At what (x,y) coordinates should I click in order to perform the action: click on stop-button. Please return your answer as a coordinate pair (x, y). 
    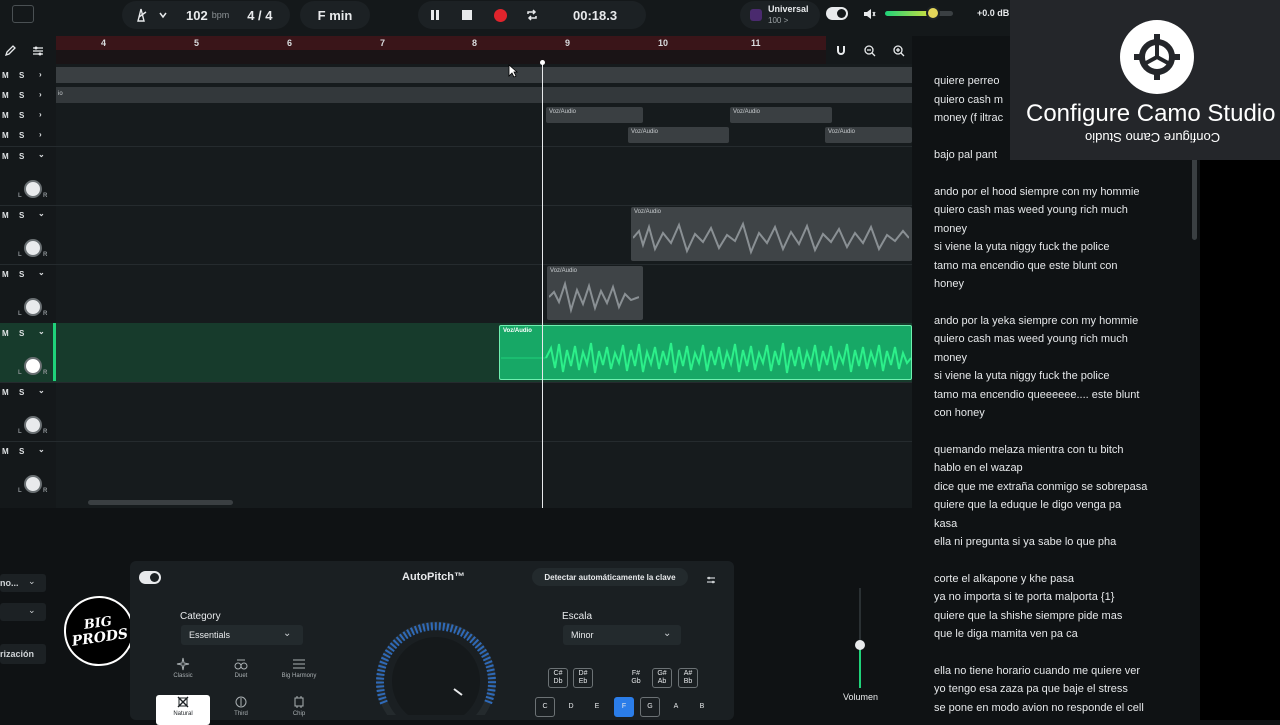
    Looking at the image, I should click on (467, 15).